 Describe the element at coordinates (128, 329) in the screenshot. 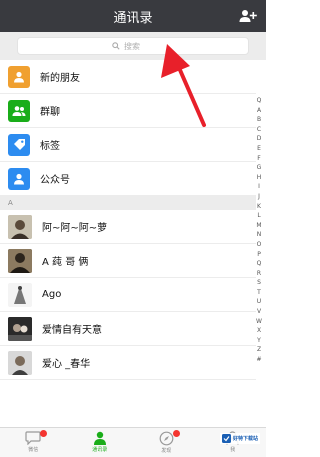

I see `contact-row: 爱情自有天意` at that location.